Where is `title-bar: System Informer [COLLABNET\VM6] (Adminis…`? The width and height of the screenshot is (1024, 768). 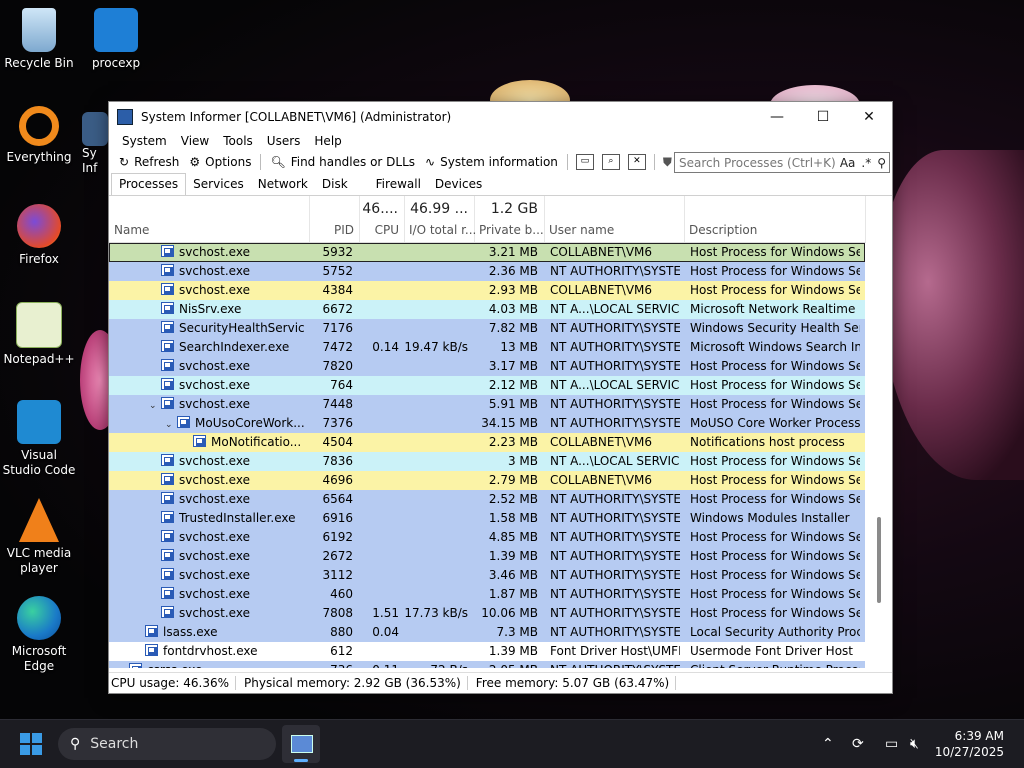 title-bar: System Informer [COLLABNET\VM6] (Adminis… is located at coordinates (500, 116).